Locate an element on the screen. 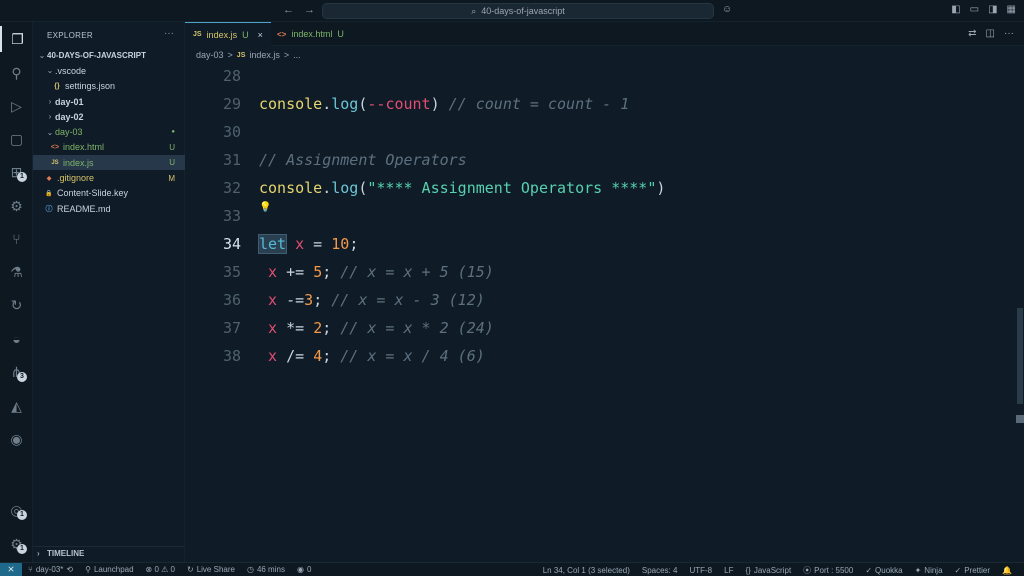 This screenshot has height=576, width=1024. run-debug-icon: ▷ is located at coordinates (16, 106).